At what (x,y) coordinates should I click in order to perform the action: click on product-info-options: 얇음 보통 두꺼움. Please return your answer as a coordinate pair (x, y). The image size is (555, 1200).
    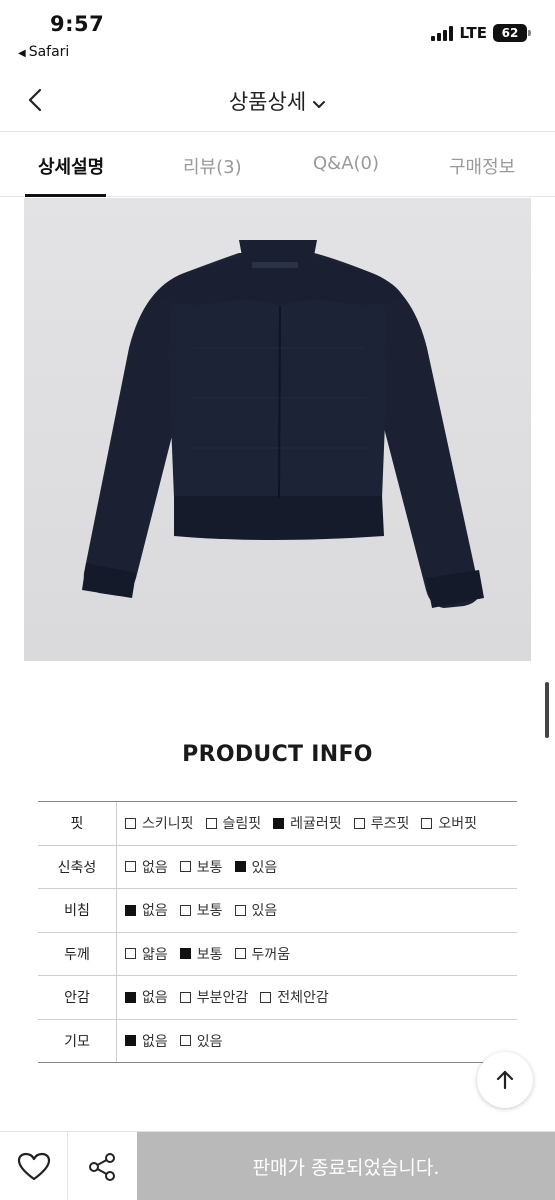
    Looking at the image, I should click on (213, 954).